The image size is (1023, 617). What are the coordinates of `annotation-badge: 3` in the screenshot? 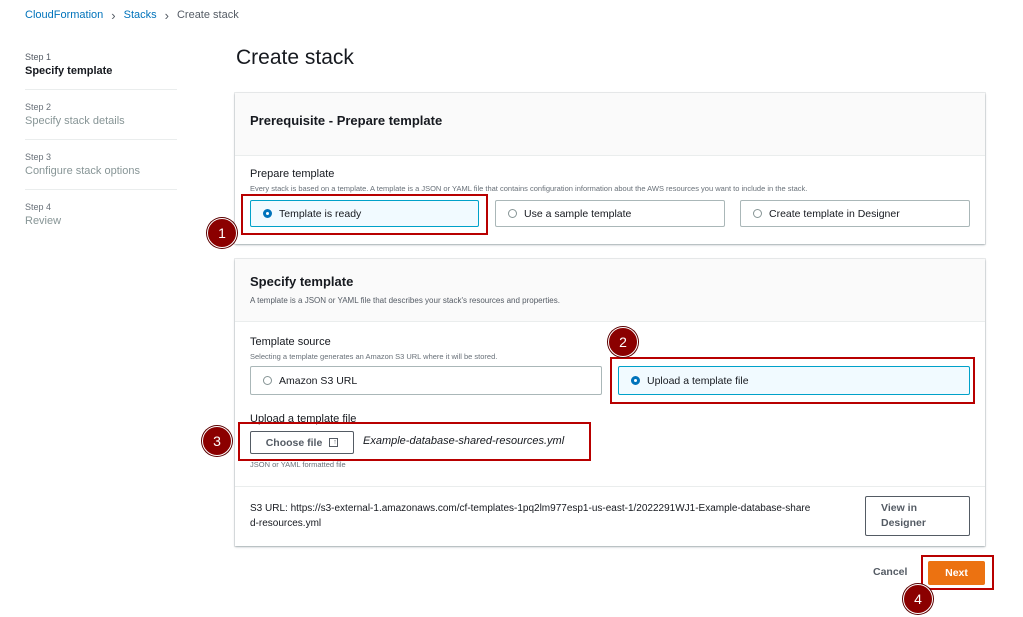 It's located at (217, 441).